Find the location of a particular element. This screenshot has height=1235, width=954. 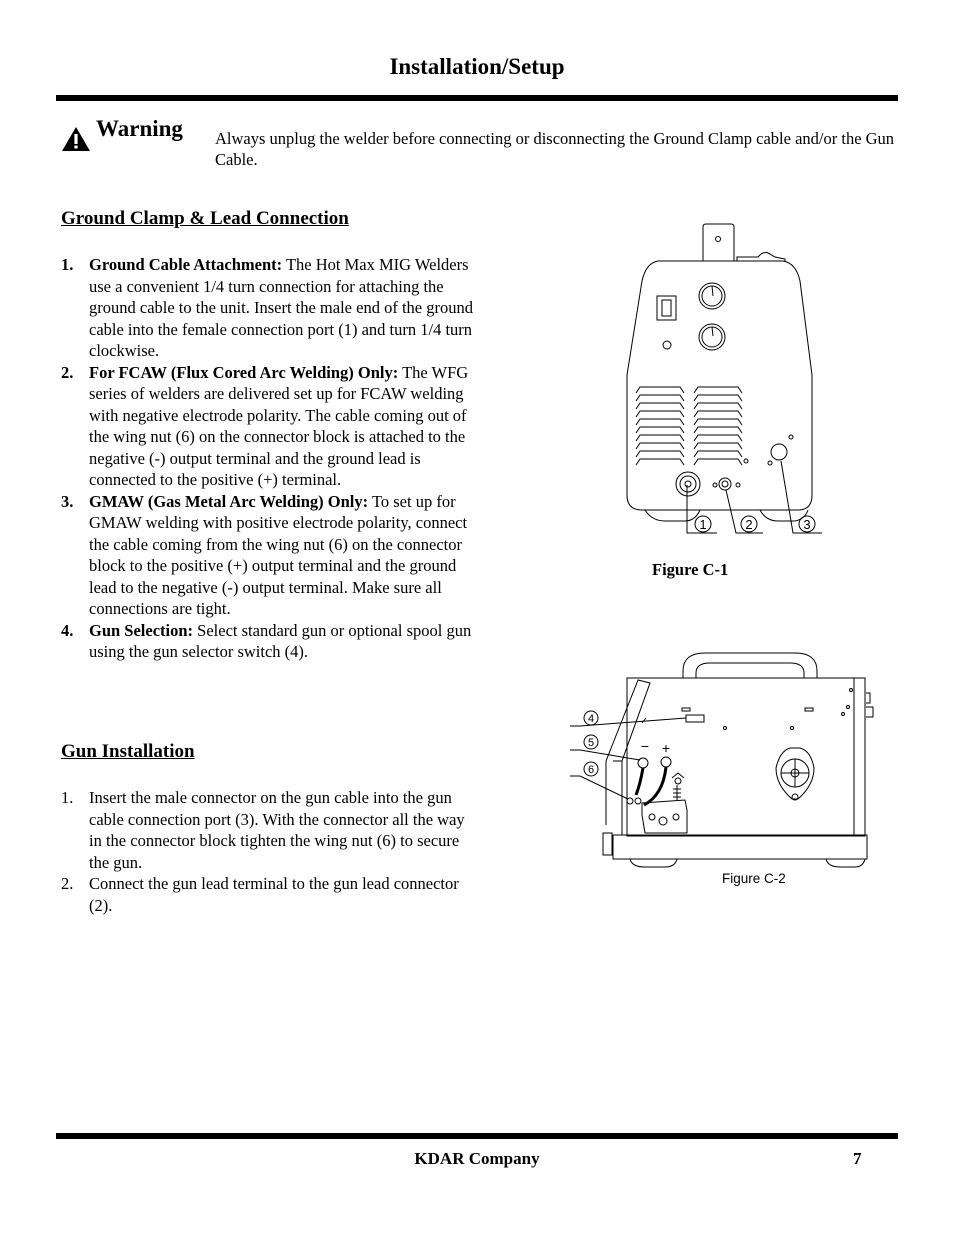

list-item-lead: For FCAW (Flux Cored Arc Welding) Only: is located at coordinates (244, 372).